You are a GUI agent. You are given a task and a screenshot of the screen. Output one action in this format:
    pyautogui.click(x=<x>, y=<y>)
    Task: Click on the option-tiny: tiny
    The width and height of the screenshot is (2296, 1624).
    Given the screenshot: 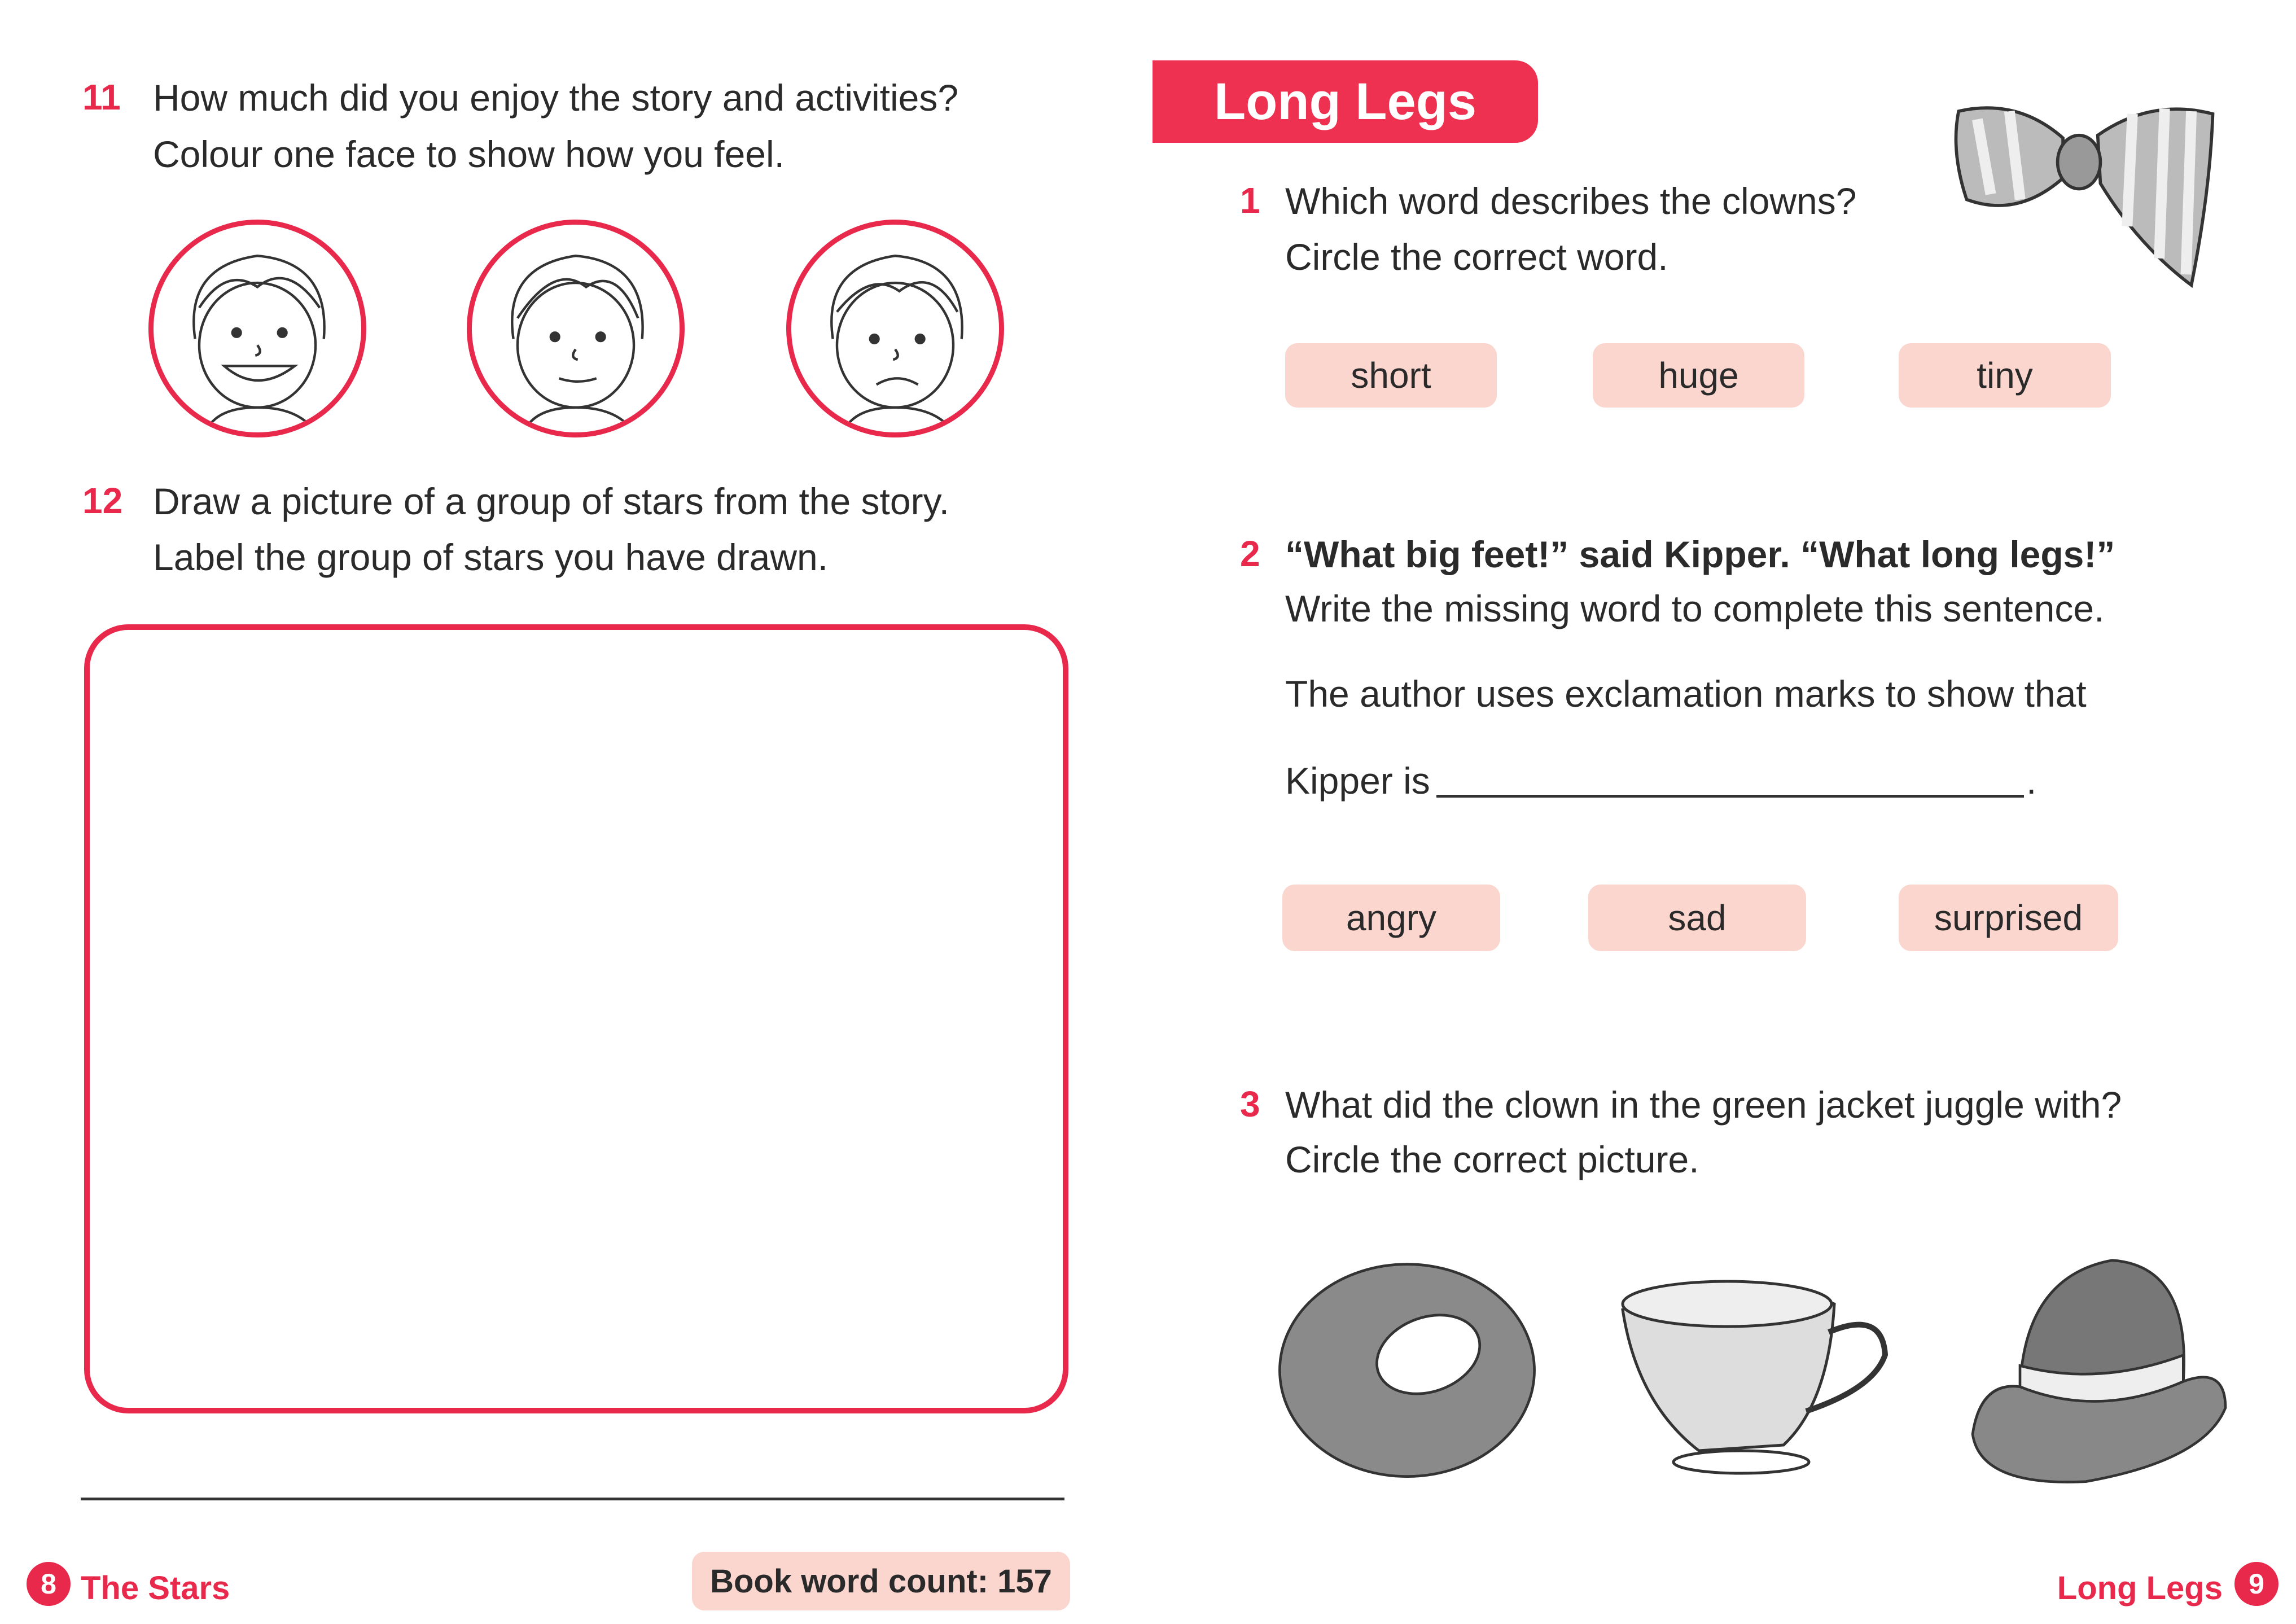 What is the action you would take?
    pyautogui.click(x=2005, y=375)
    